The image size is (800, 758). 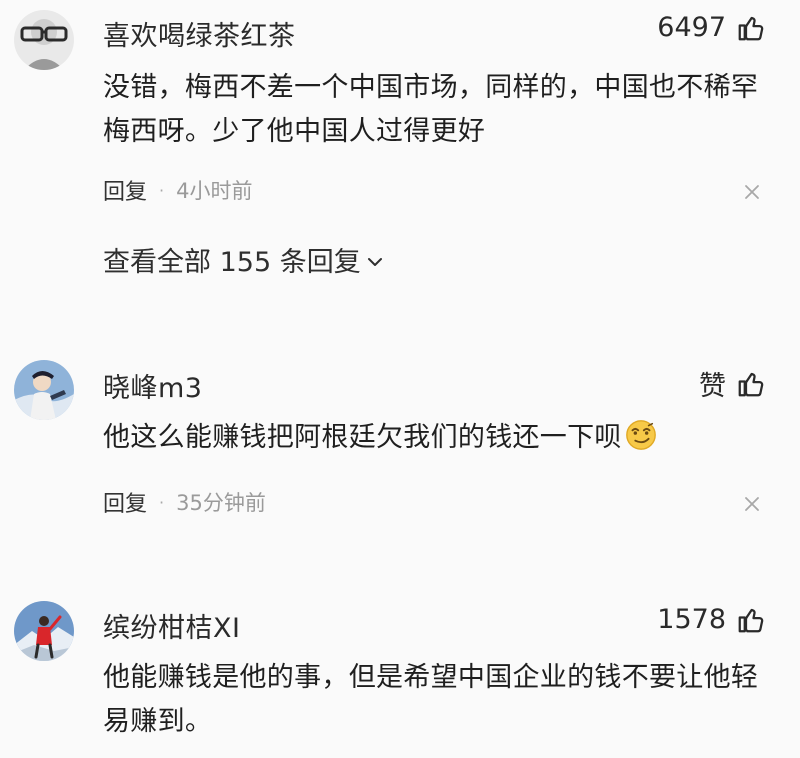 I want to click on chevron-down-icon, so click(x=375, y=260).